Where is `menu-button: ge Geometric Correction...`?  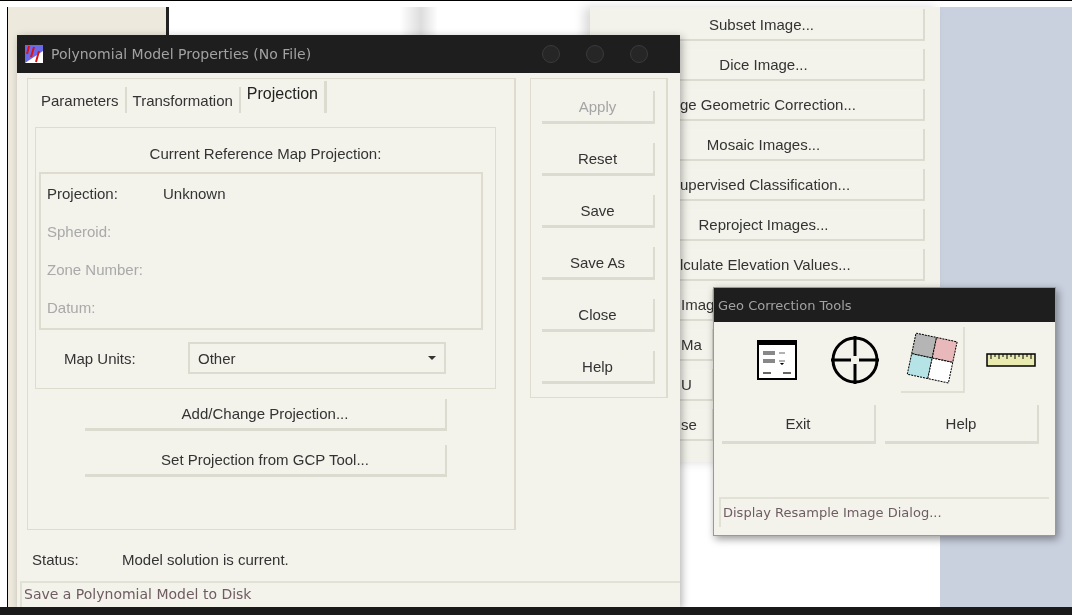
menu-button: ge Geometric Correction... is located at coordinates (802, 105).